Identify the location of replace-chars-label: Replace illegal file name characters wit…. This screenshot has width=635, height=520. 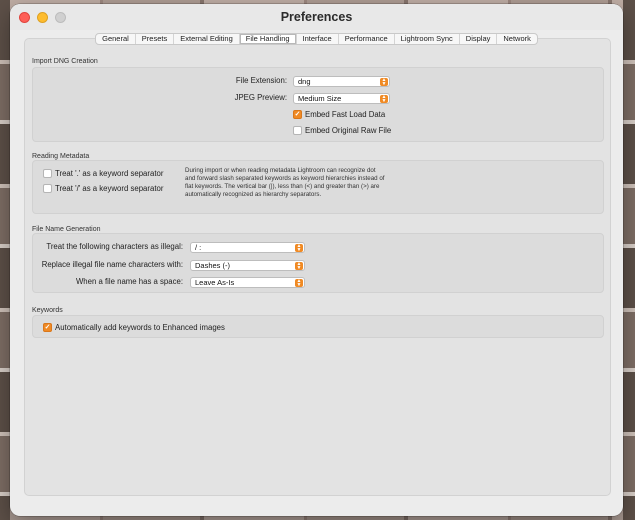
(112, 264).